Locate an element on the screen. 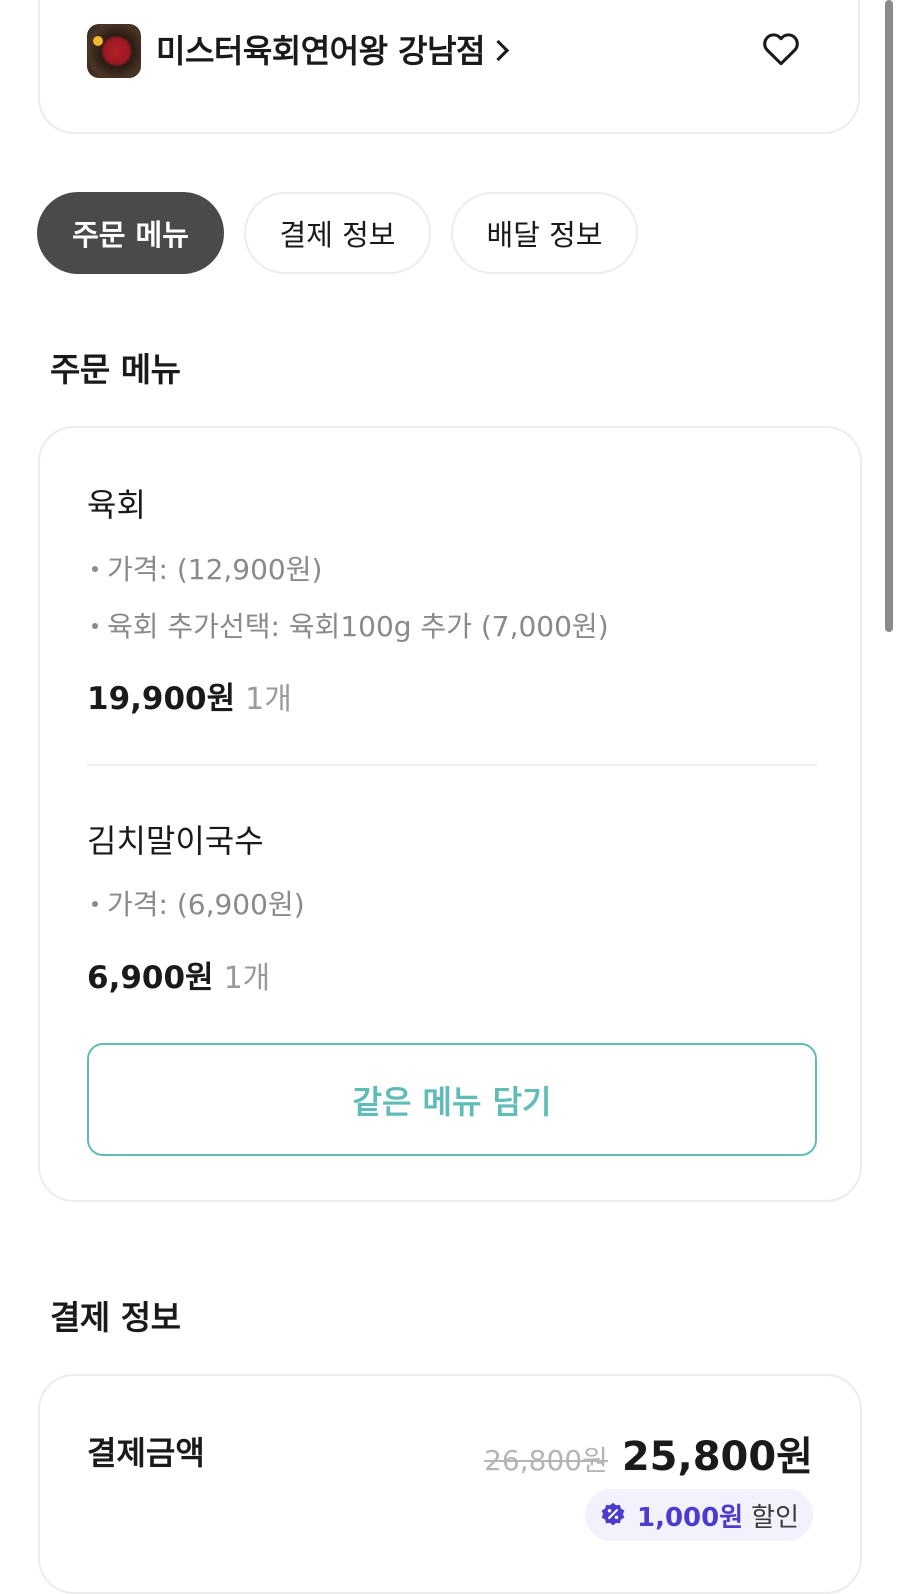 The image size is (900, 1594). tab-order-menu: 주문 메뉴 is located at coordinates (130, 233).